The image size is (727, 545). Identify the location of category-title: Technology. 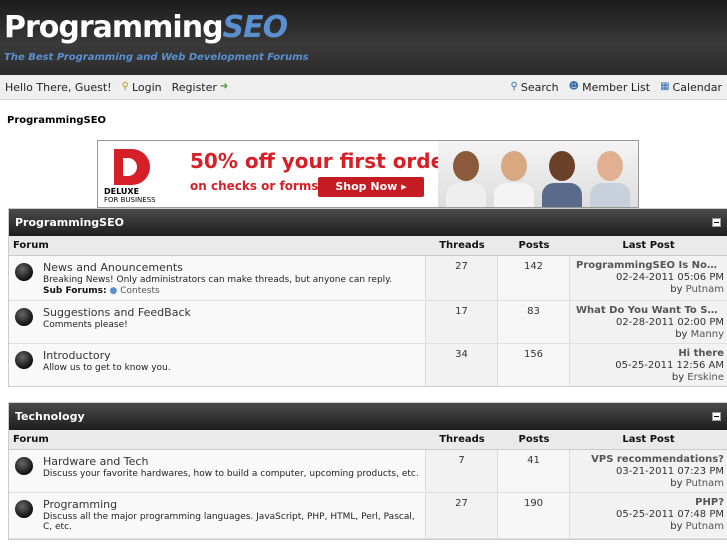
(50, 416).